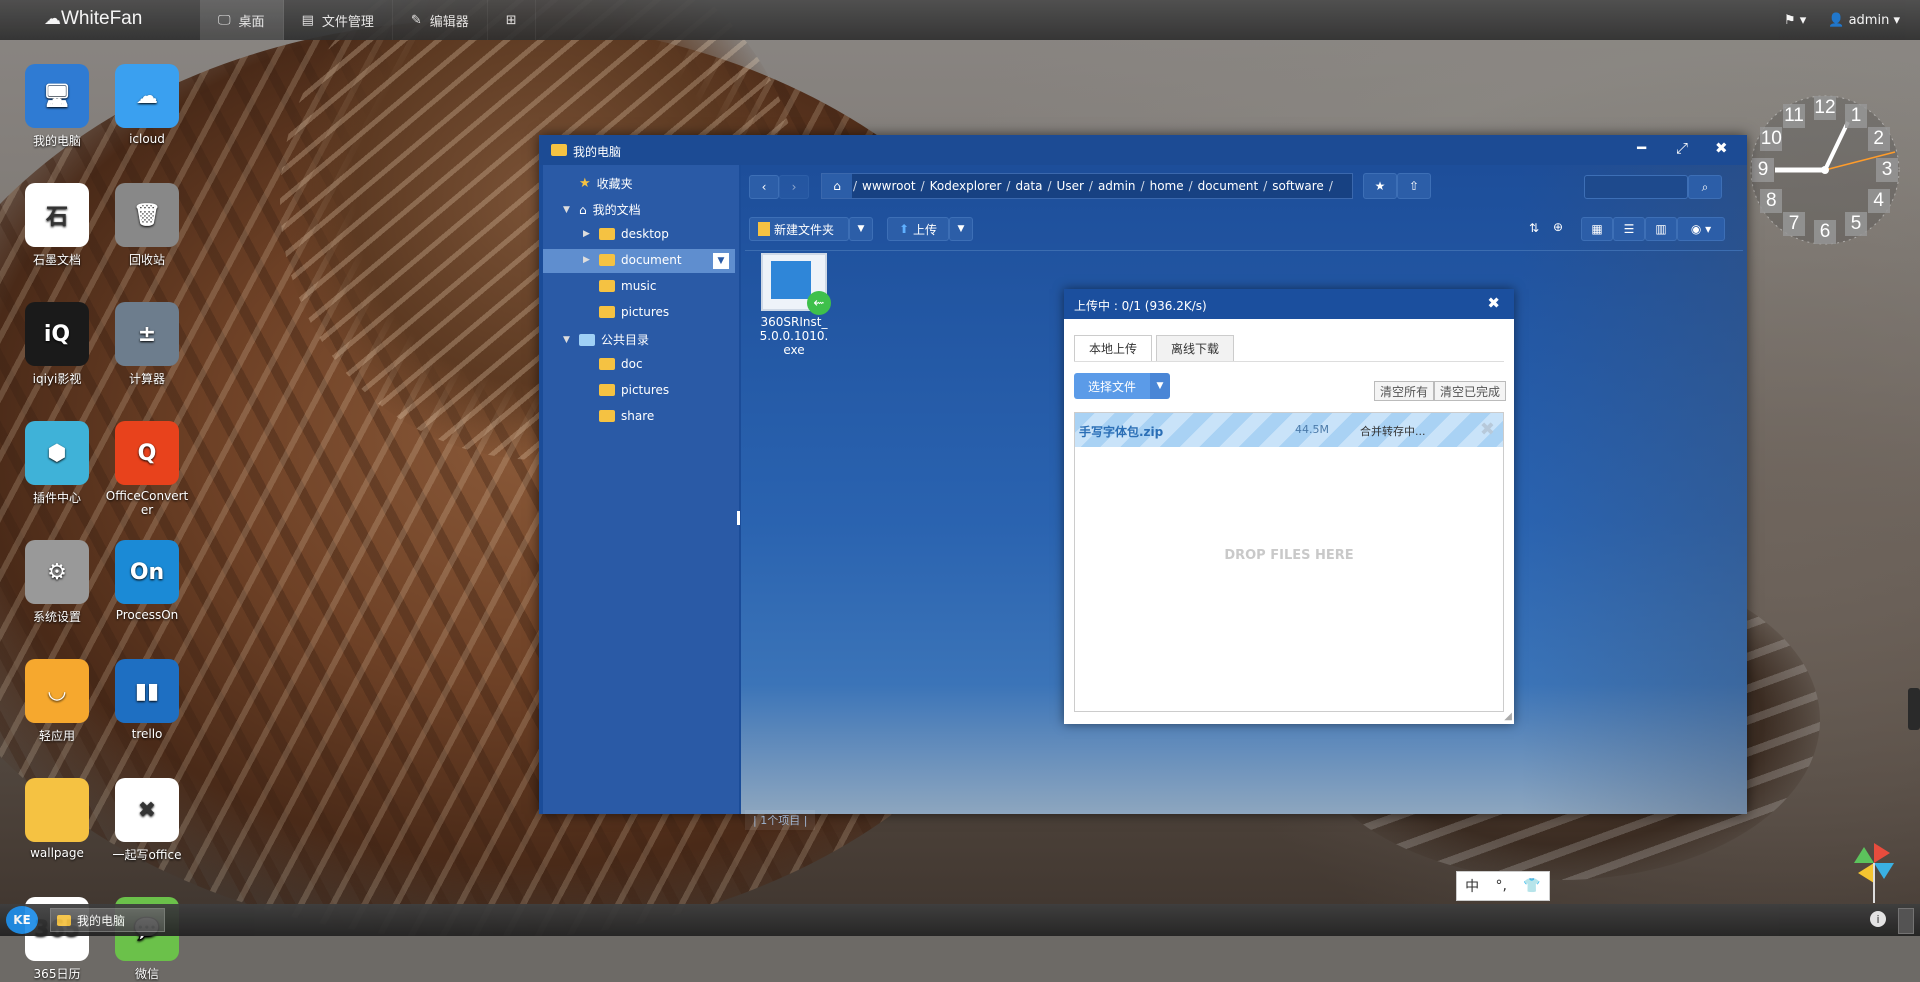  Describe the element at coordinates (606, 183) in the screenshot. I see `tree-favorites: ★ 收藏夹` at that location.